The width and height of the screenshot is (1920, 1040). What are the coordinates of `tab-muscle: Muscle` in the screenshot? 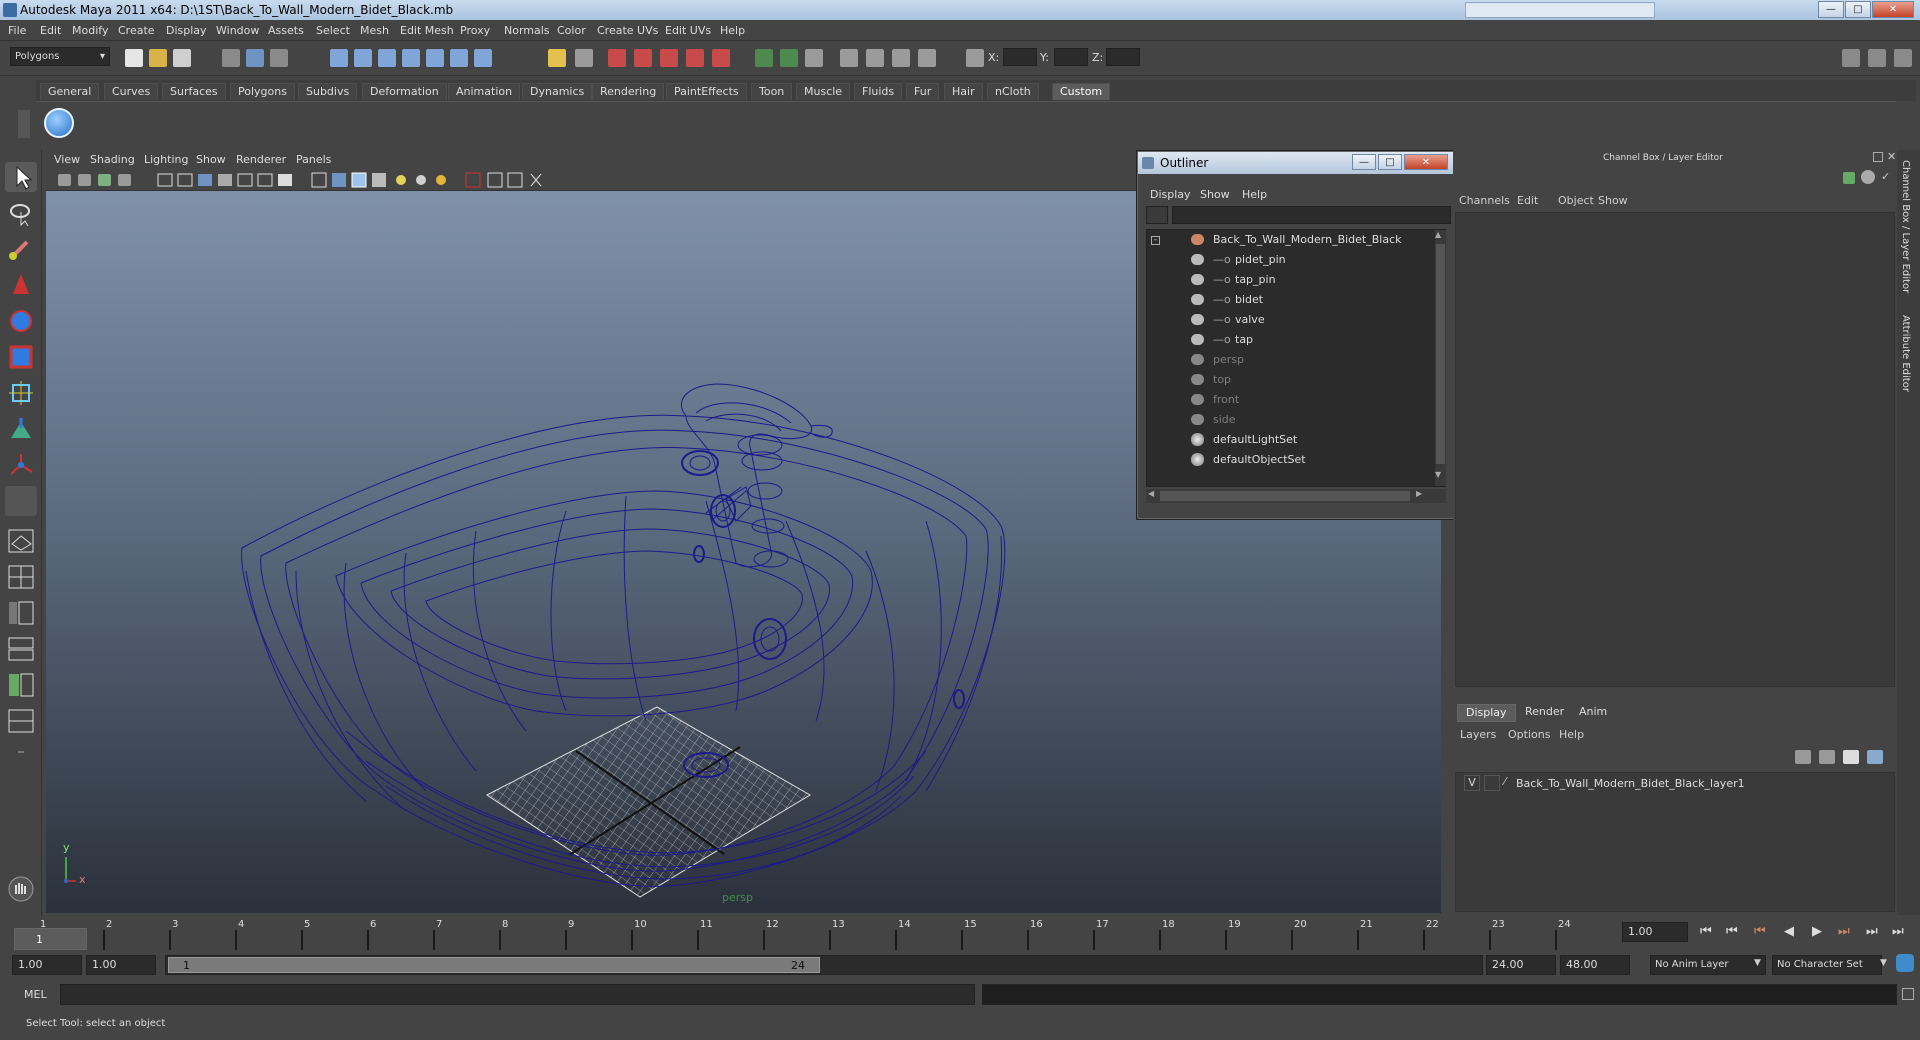 It's located at (823, 91).